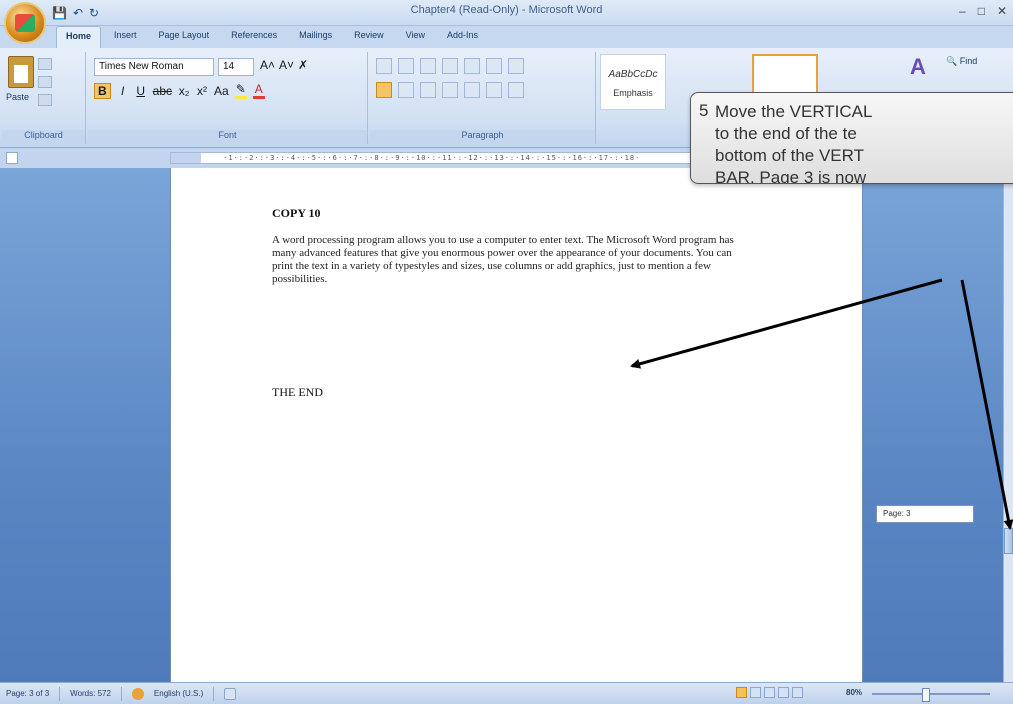 The width and height of the screenshot is (1013, 704). What do you see at coordinates (704, 110) in the screenshot?
I see `callout-step-number: 5` at bounding box center [704, 110].